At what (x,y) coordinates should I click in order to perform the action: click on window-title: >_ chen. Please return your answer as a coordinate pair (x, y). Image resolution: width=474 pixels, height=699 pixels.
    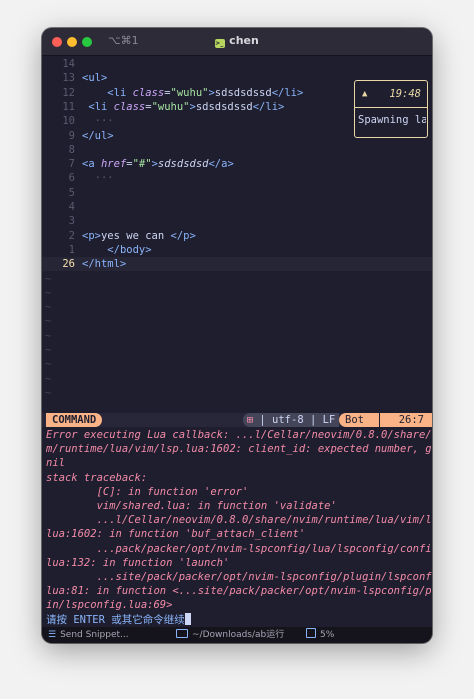
    Looking at the image, I should click on (237, 41).